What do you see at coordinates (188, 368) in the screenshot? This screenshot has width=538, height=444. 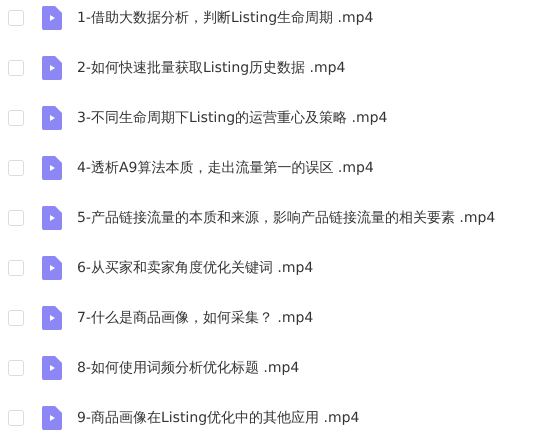 I see `file-name: 8-如何使用词频分析优化标题 .mp4` at bounding box center [188, 368].